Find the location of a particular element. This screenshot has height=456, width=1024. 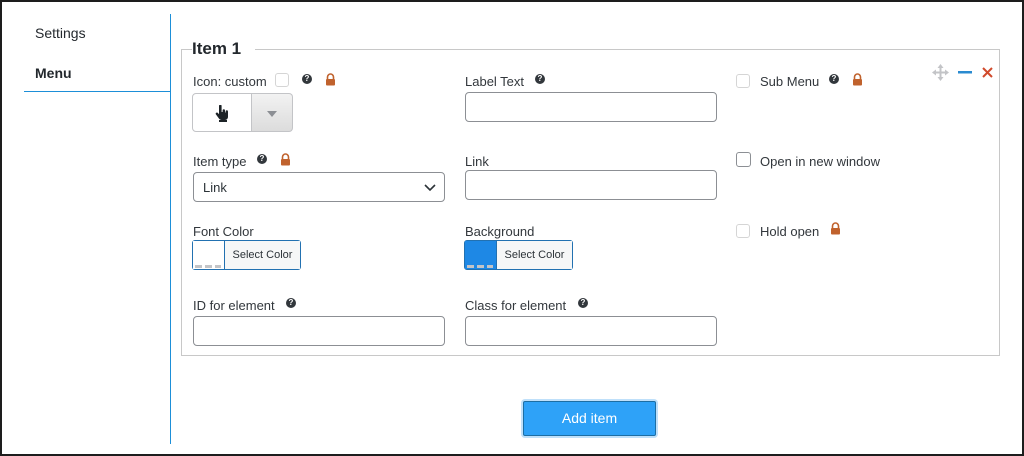

caret-down-icon is located at coordinates (272, 114).